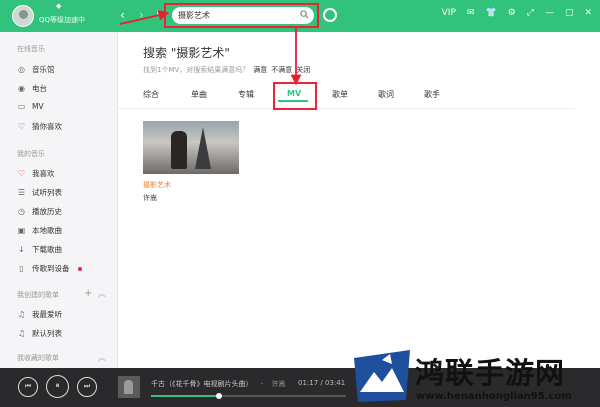 The height and width of the screenshot is (407, 600). What do you see at coordinates (386, 94) in the screenshot?
I see `tab-lyrics: 歌词` at bounding box center [386, 94].